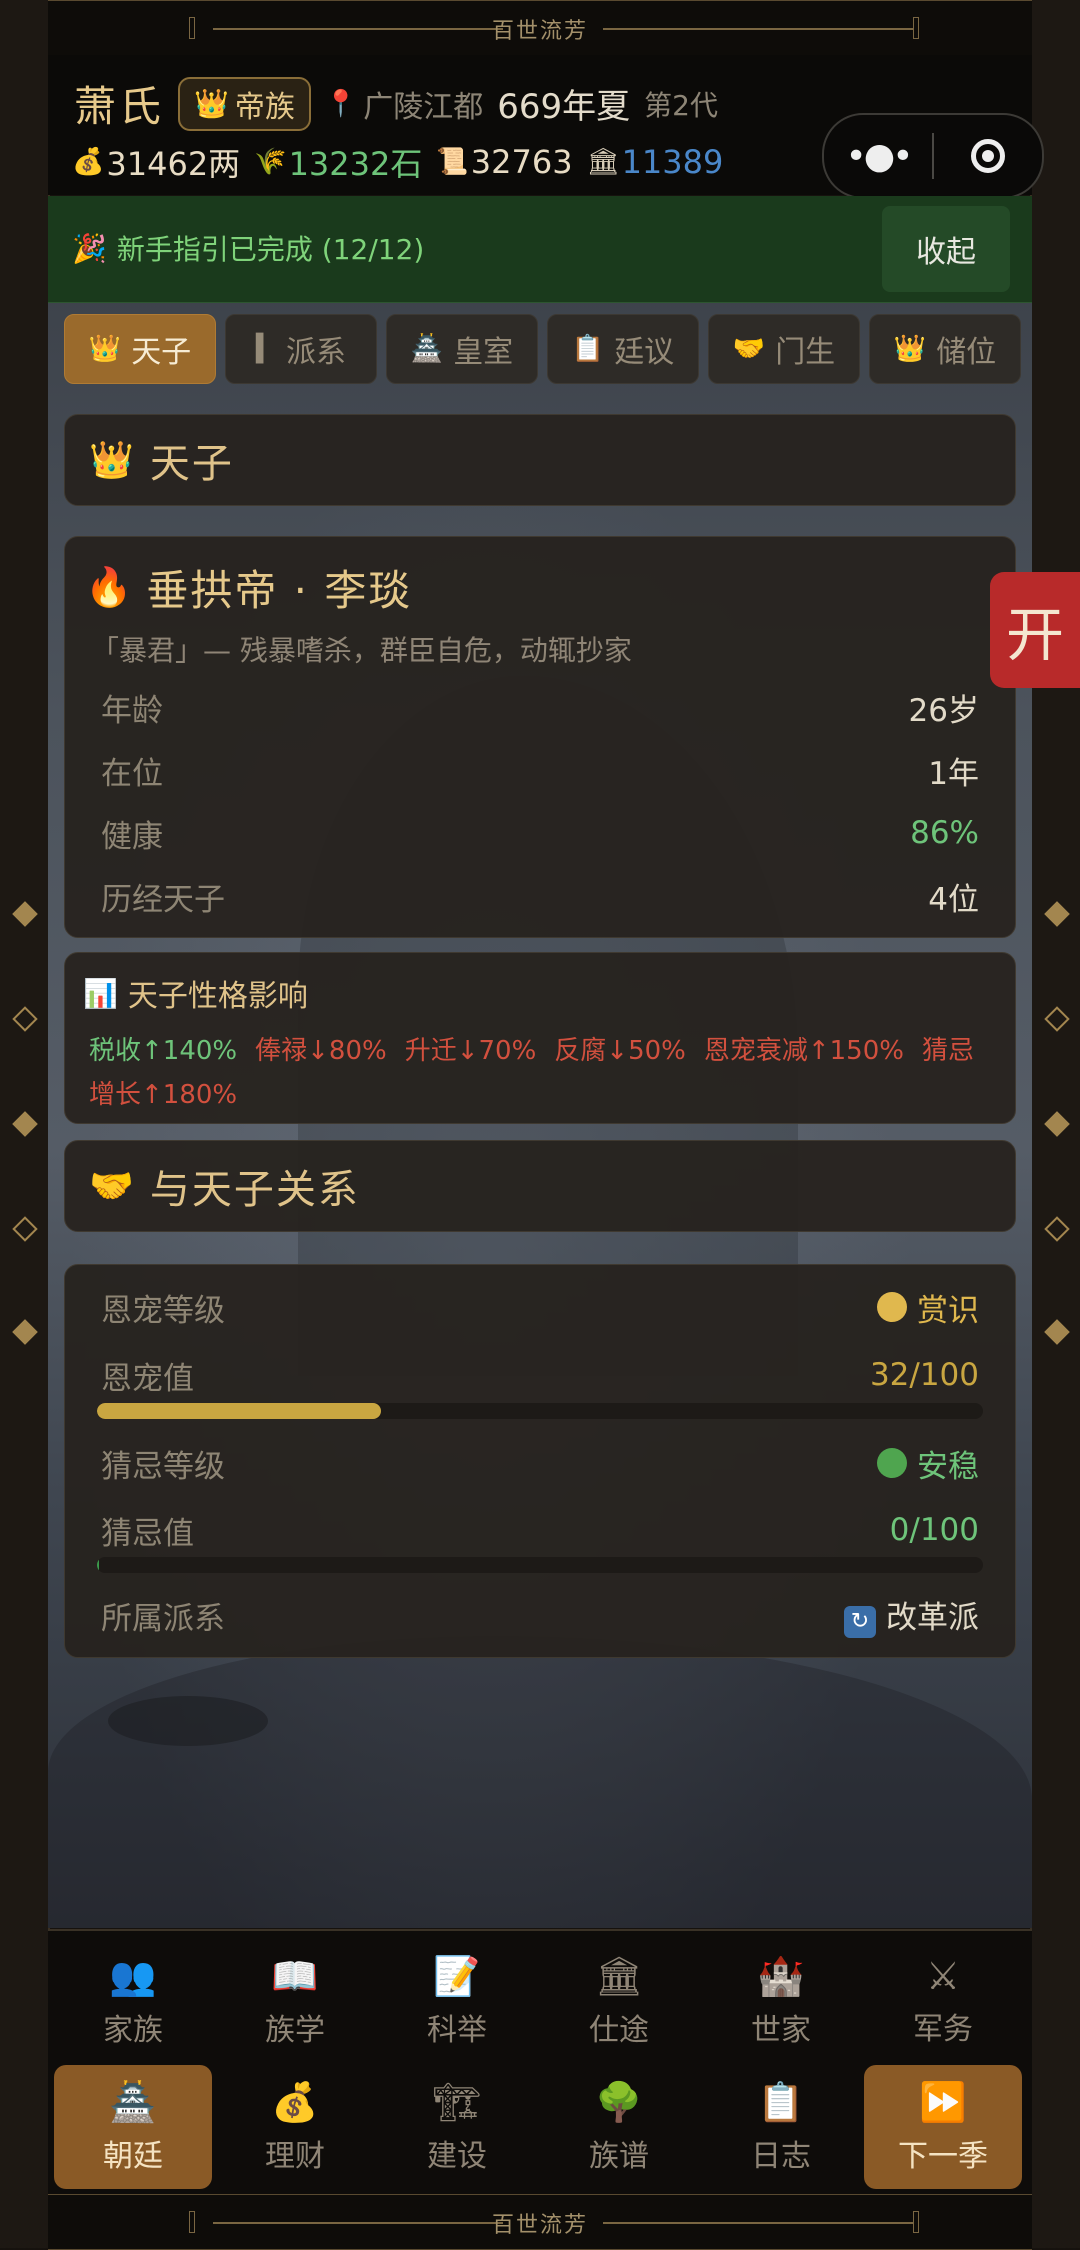 The width and height of the screenshot is (1080, 2250). I want to click on nav-log: 📋 日志, so click(781, 2127).